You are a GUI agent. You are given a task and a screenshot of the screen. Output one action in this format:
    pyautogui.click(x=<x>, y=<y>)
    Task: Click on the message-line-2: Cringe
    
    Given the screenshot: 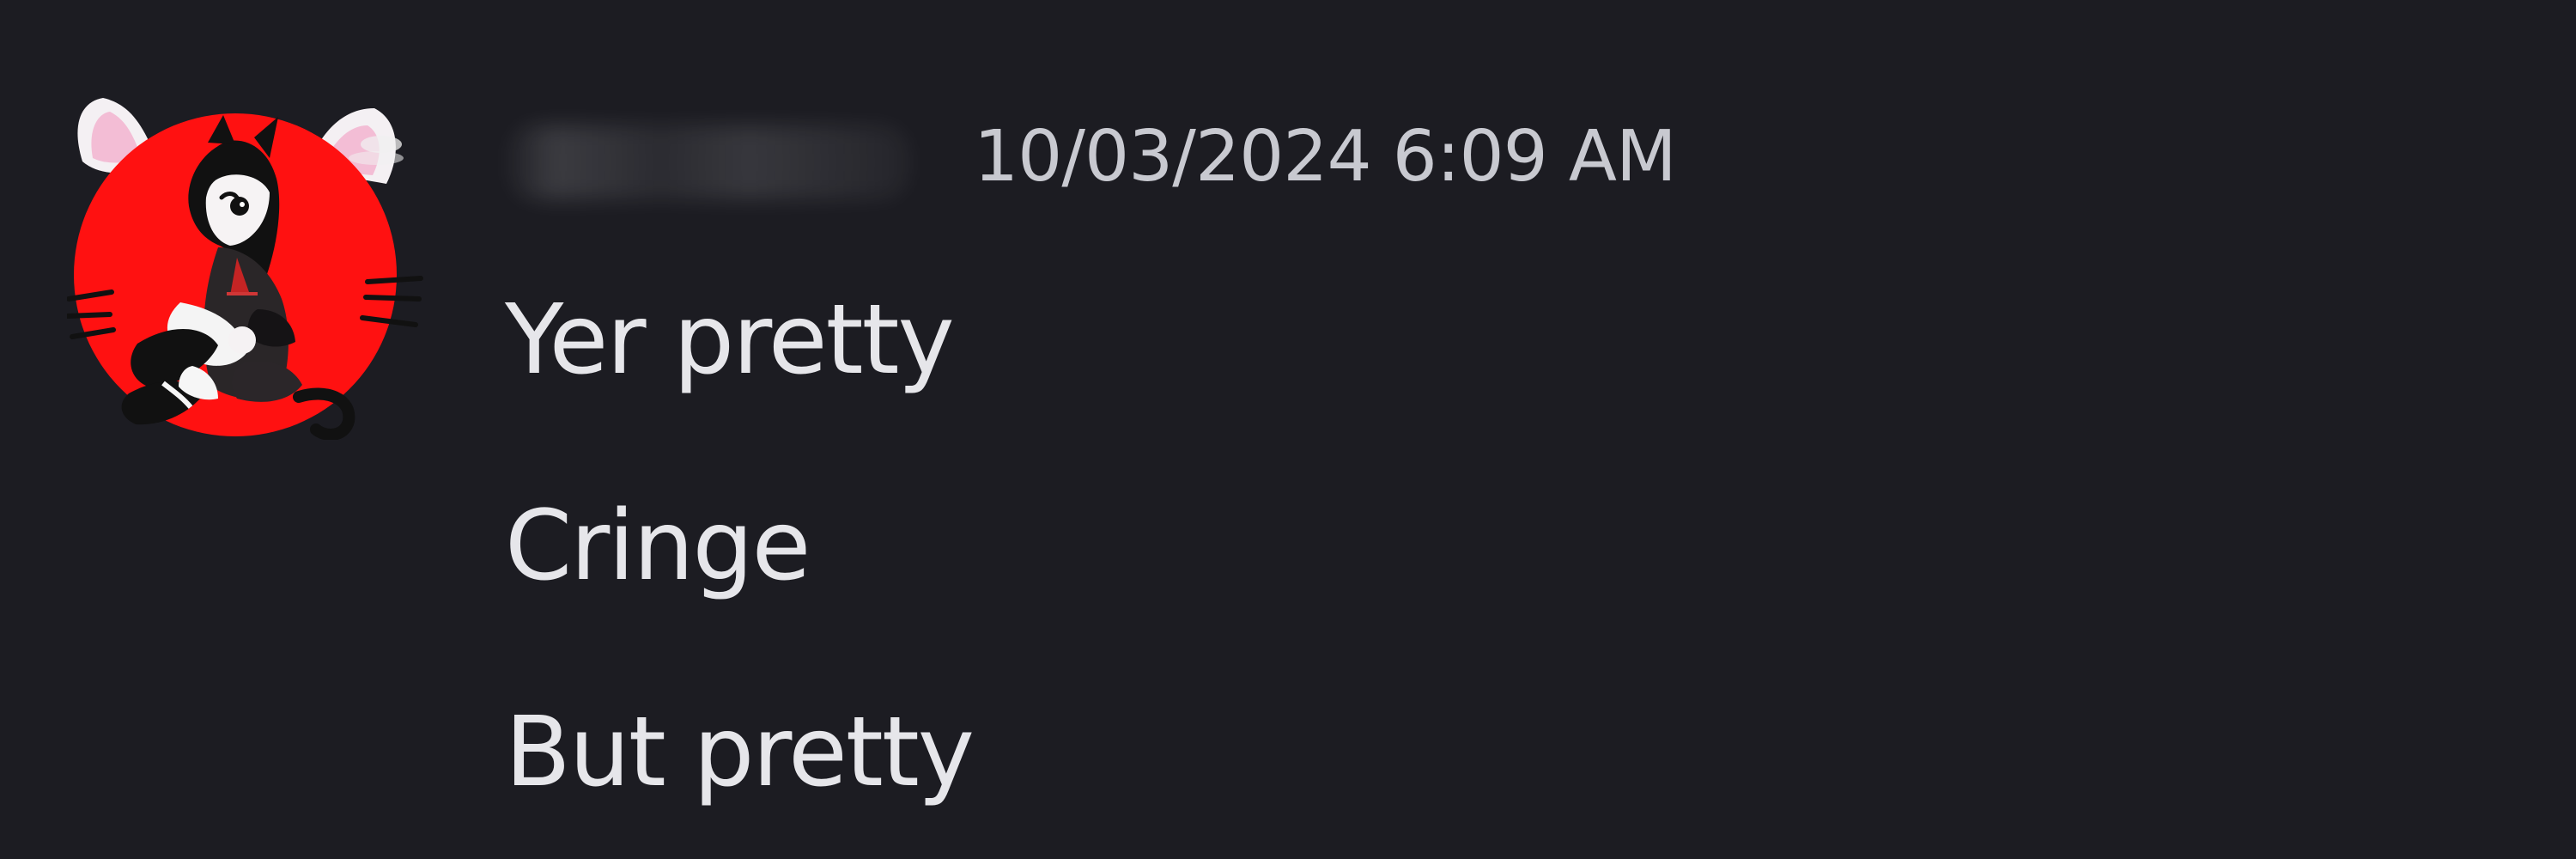 What is the action you would take?
    pyautogui.click(x=658, y=546)
    